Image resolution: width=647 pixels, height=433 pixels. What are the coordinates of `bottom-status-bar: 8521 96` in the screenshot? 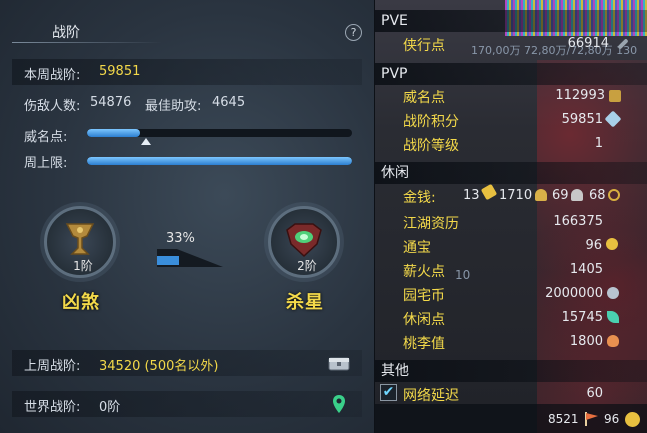 It's located at (511, 418).